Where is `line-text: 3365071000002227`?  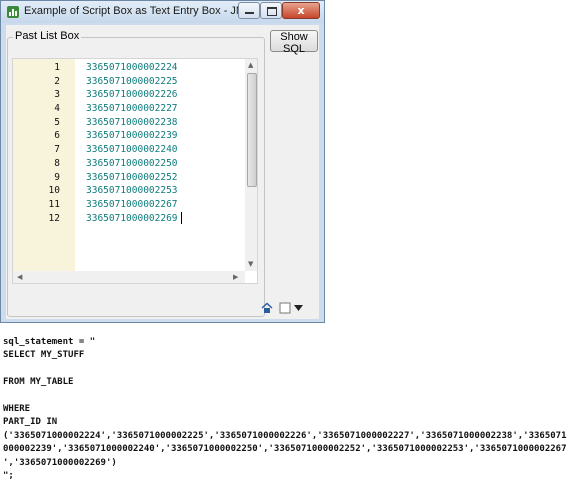
line-text: 3365071000002227 is located at coordinates (132, 109).